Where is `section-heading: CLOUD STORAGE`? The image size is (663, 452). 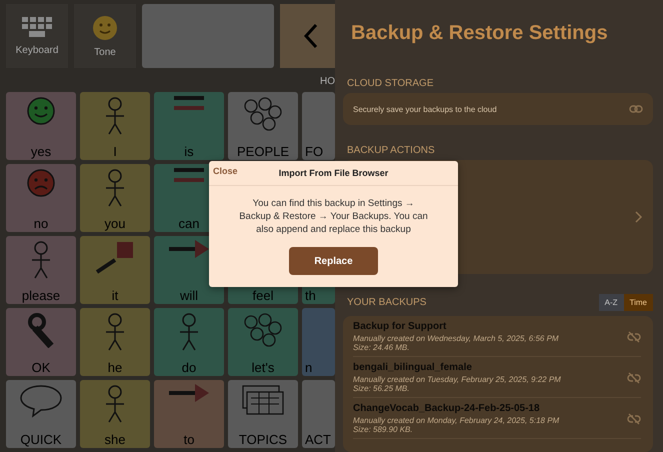 section-heading: CLOUD STORAGE is located at coordinates (390, 84).